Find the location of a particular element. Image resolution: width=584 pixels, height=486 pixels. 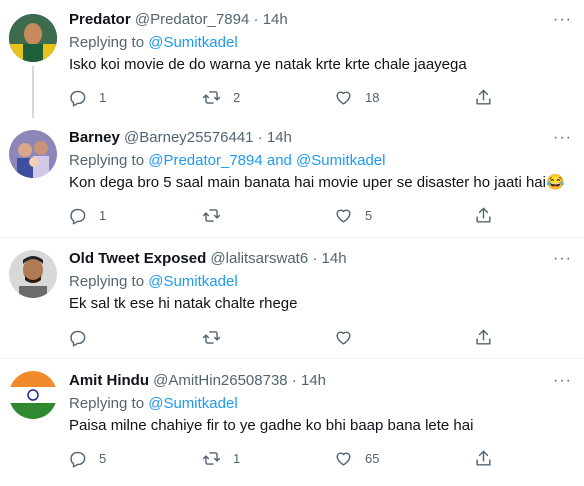

display-name: Amit Hindu is located at coordinates (109, 380).